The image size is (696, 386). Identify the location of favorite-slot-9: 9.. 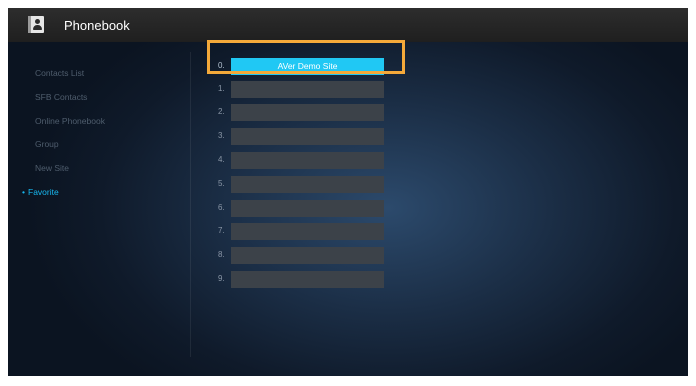
(303, 279).